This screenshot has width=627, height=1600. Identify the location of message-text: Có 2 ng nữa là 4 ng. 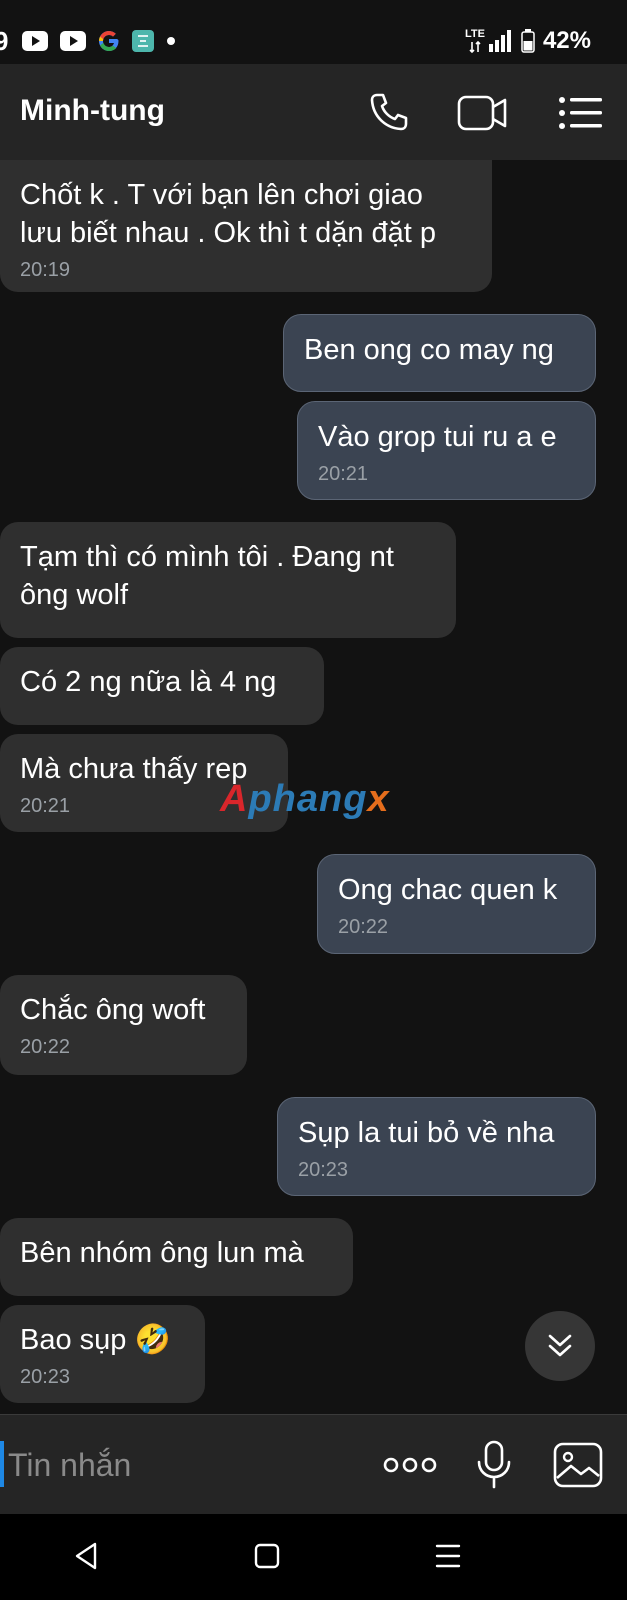
(148, 682).